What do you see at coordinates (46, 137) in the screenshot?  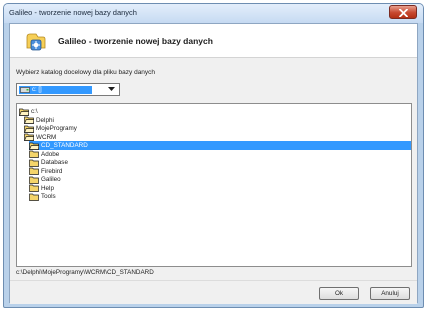 I see `tree-item-label: WCRM` at bounding box center [46, 137].